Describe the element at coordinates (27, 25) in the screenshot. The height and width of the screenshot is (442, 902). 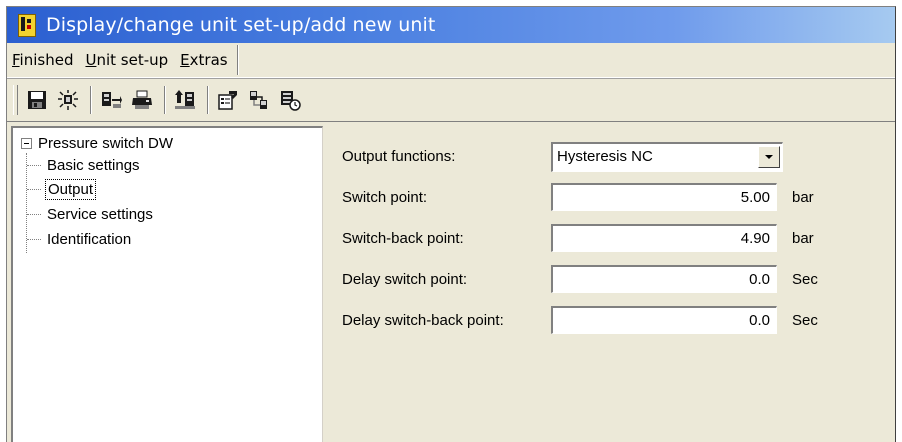
I see `app-icon` at that location.